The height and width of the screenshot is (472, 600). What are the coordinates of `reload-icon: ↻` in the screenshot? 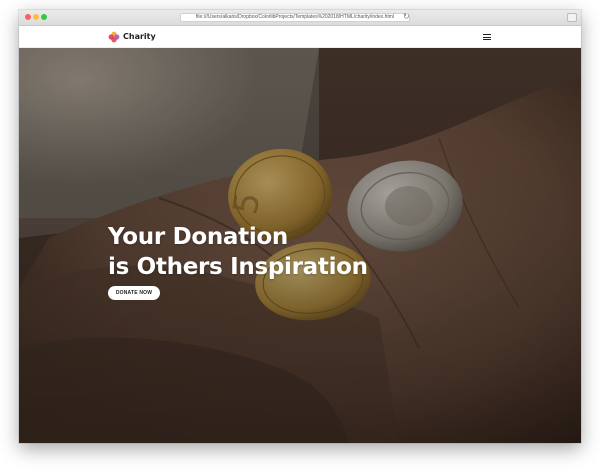 It's located at (406, 17).